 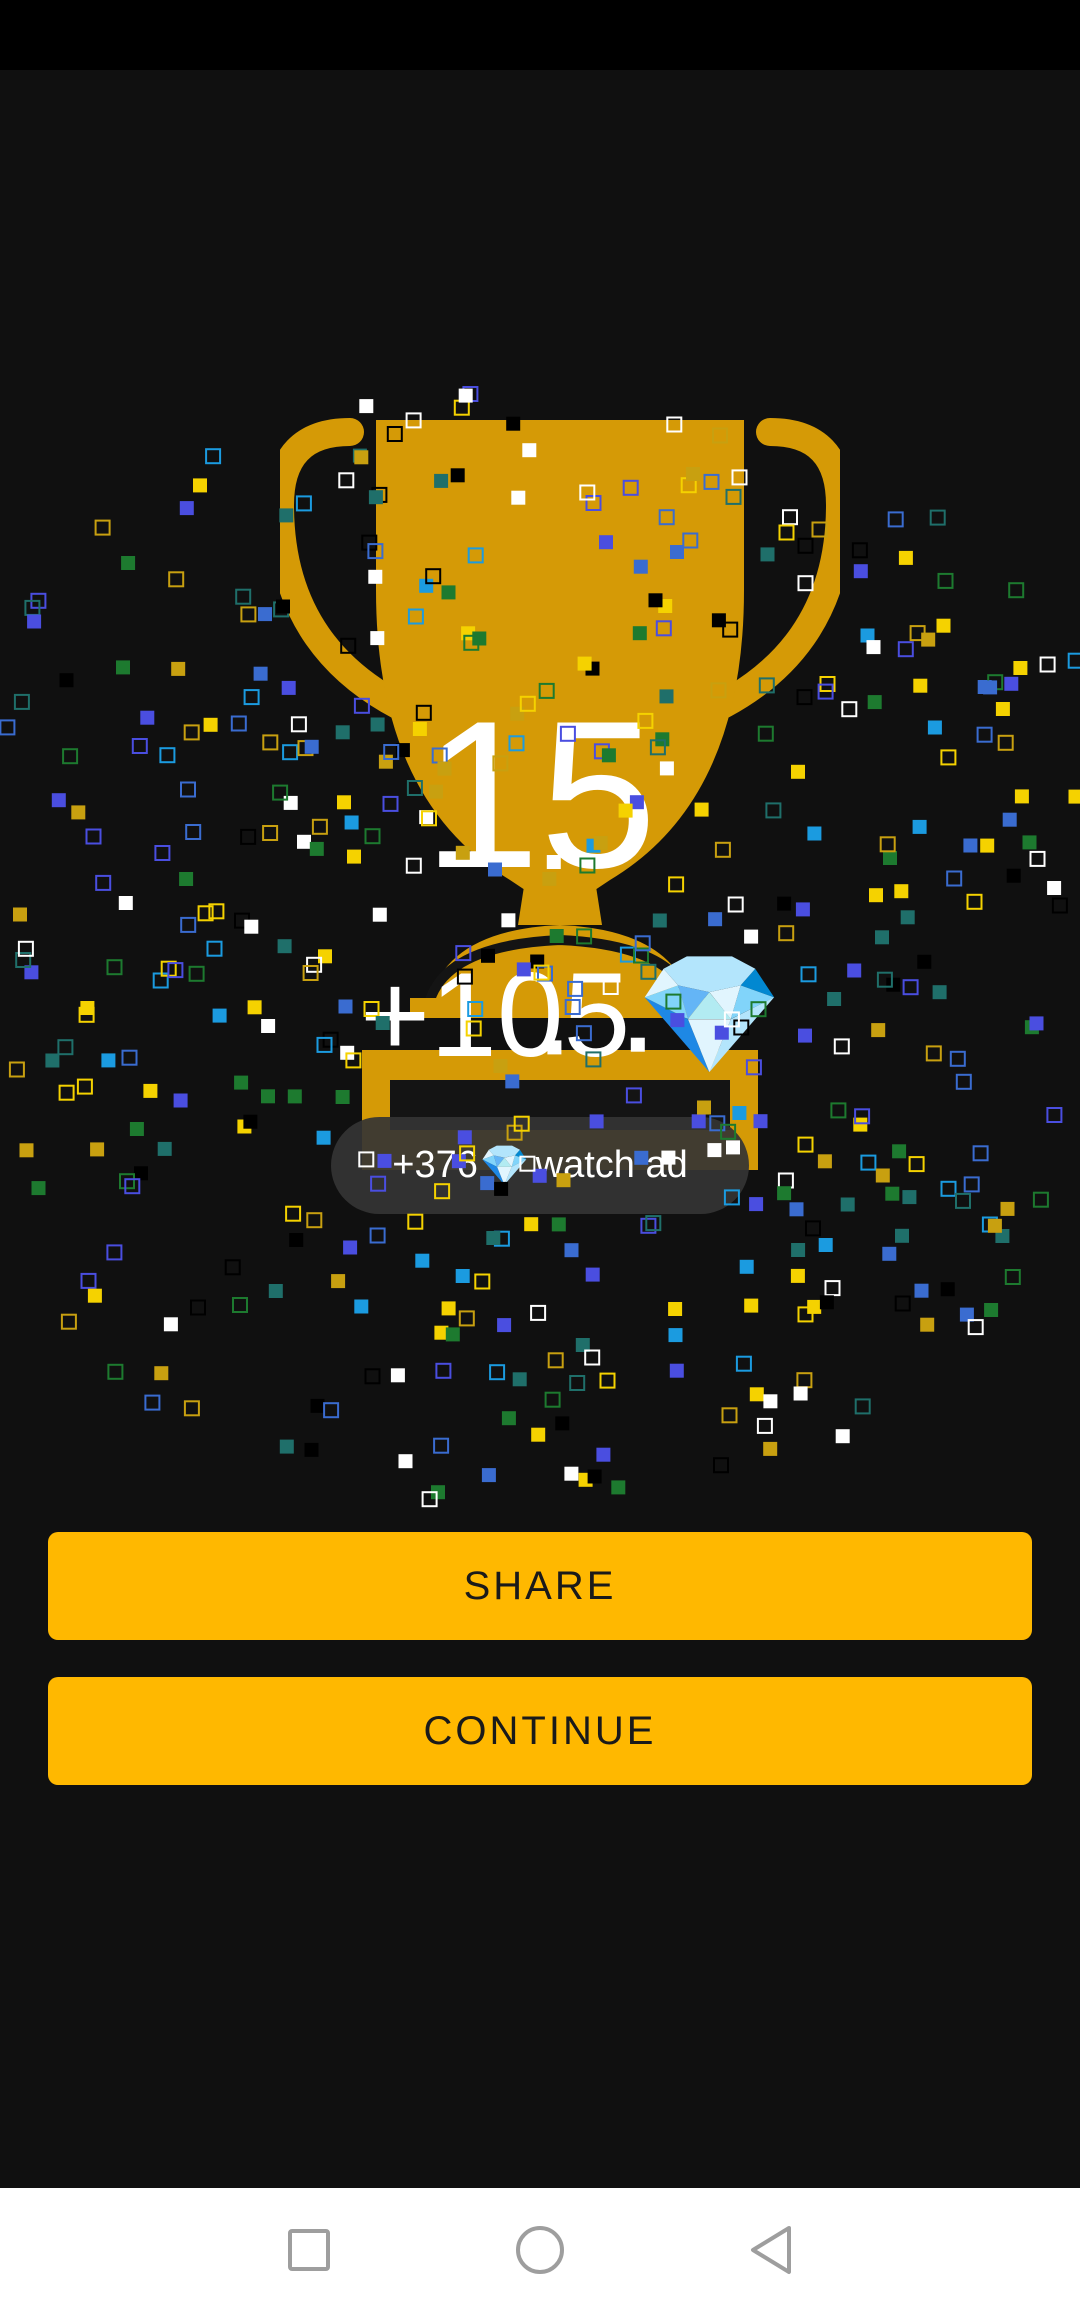 I want to click on reward-amount: +105 💎, so click(x=571, y=1015).